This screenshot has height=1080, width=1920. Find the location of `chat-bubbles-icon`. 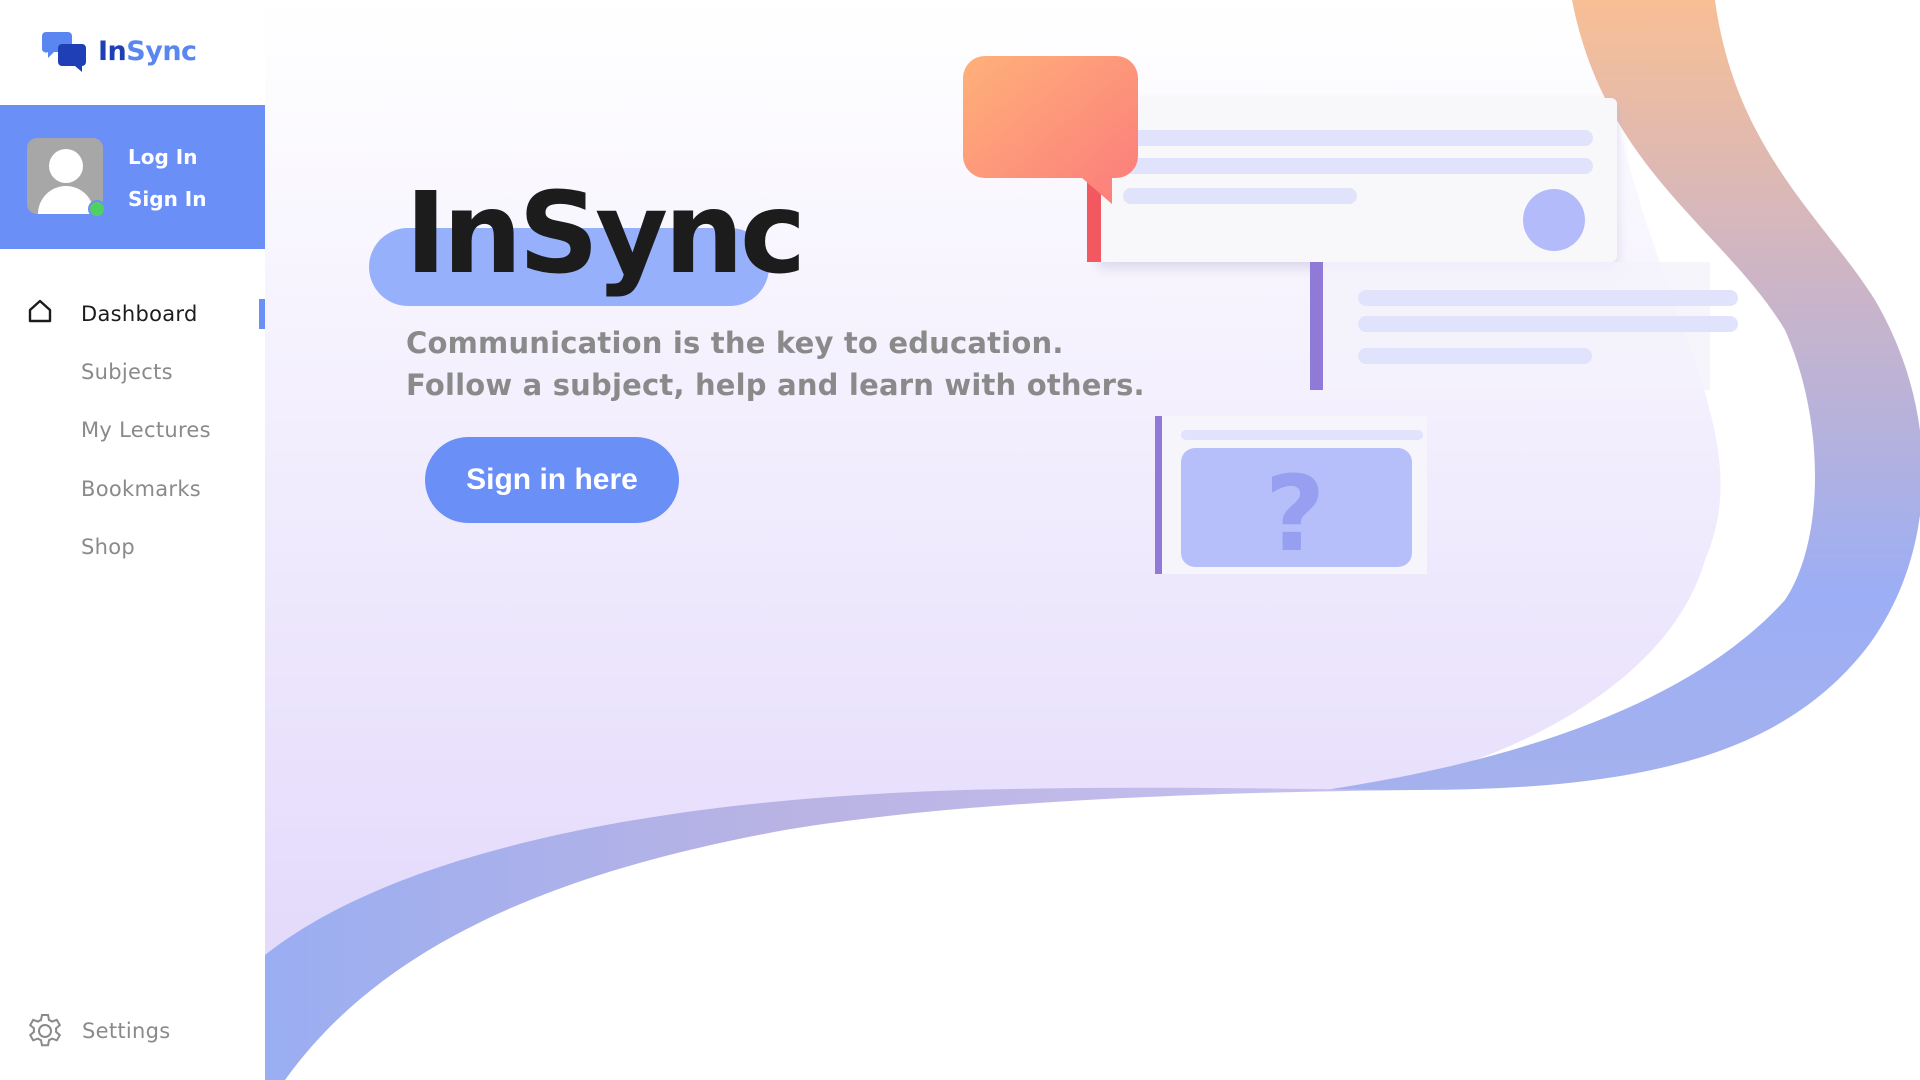

chat-bubbles-icon is located at coordinates (64, 52).